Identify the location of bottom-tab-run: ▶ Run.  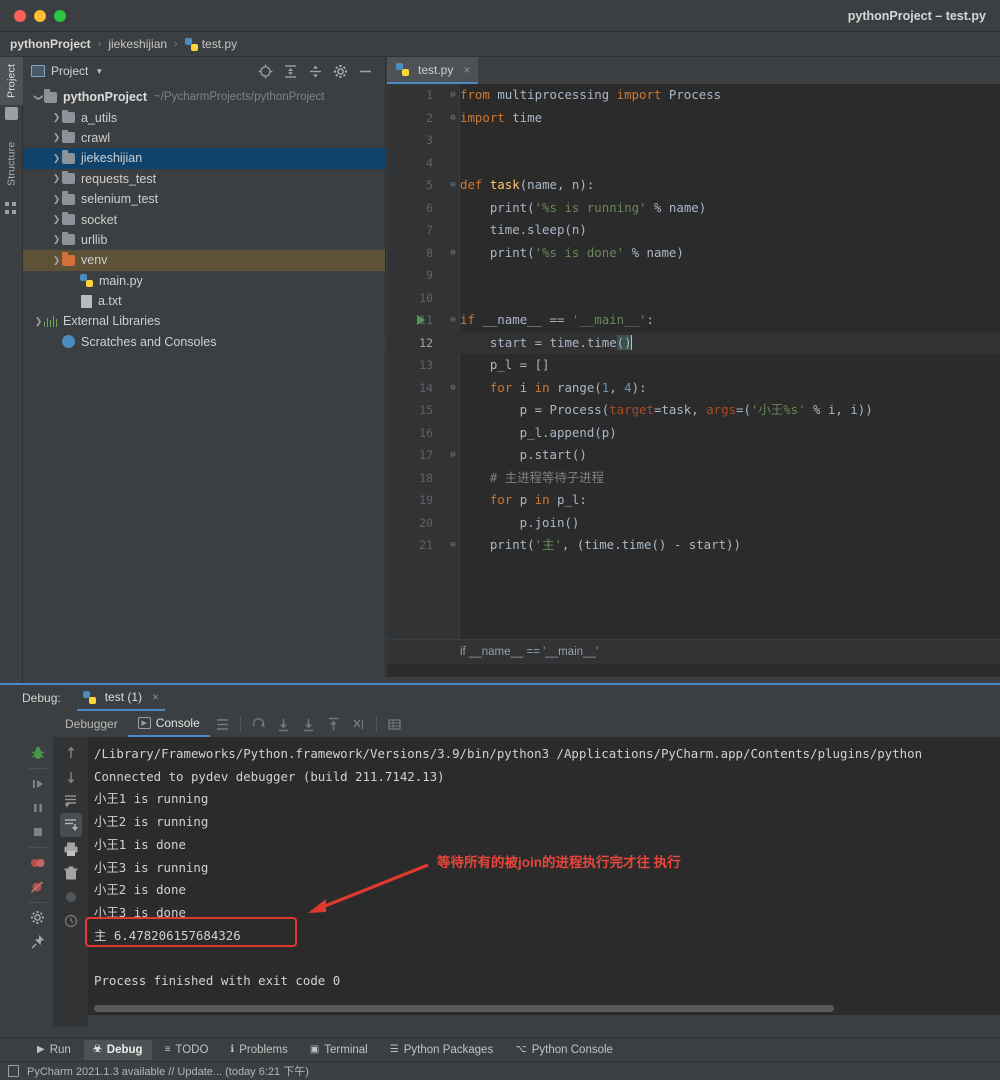
(54, 1050).